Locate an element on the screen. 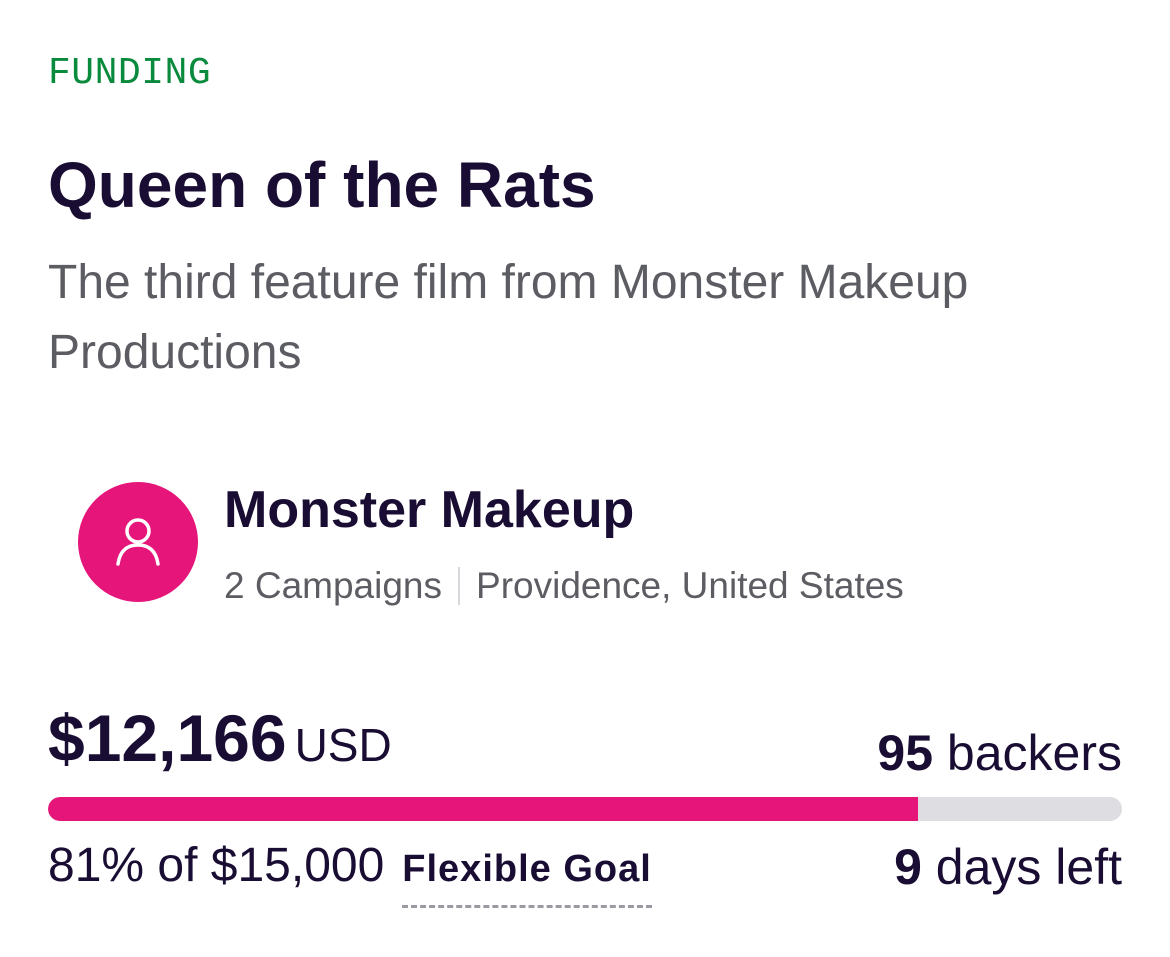 The height and width of the screenshot is (957, 1170). campaign-title: Queen of the Rats is located at coordinates (322, 185).